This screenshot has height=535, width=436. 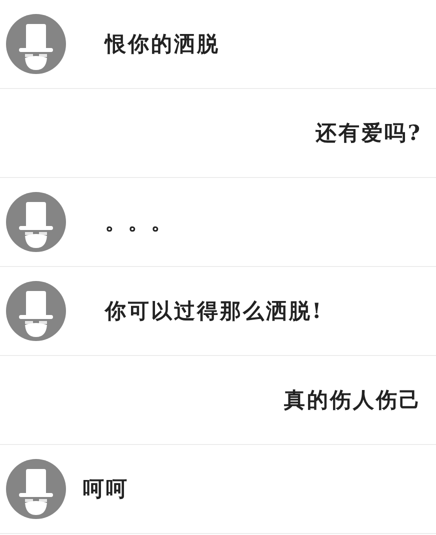 What do you see at coordinates (214, 311) in the screenshot?
I see `message-text: 你可以过得那么洒脱!` at bounding box center [214, 311].